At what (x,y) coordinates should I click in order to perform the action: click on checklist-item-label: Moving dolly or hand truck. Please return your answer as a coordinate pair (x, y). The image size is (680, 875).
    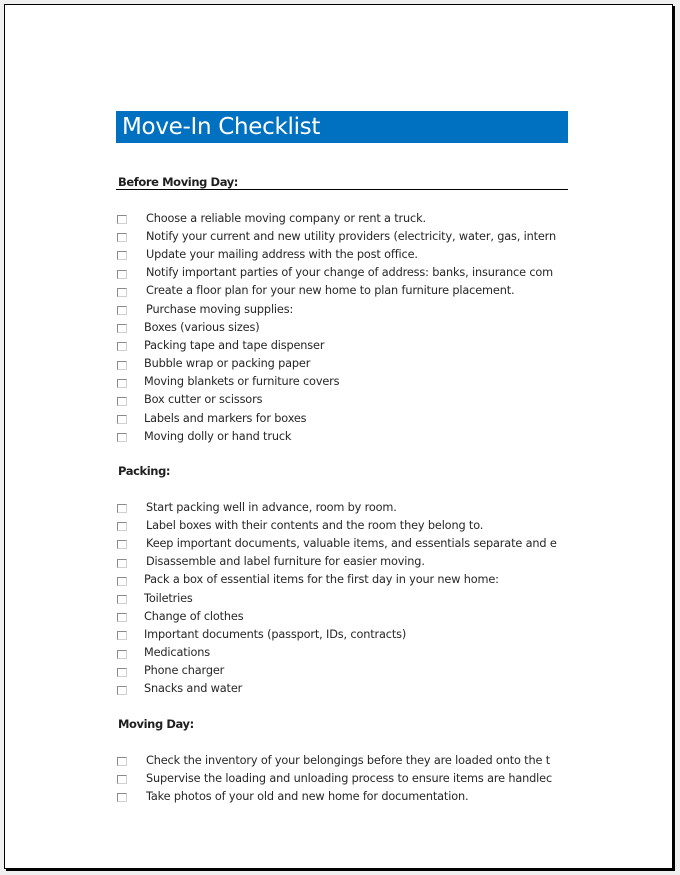
    Looking at the image, I should click on (218, 436).